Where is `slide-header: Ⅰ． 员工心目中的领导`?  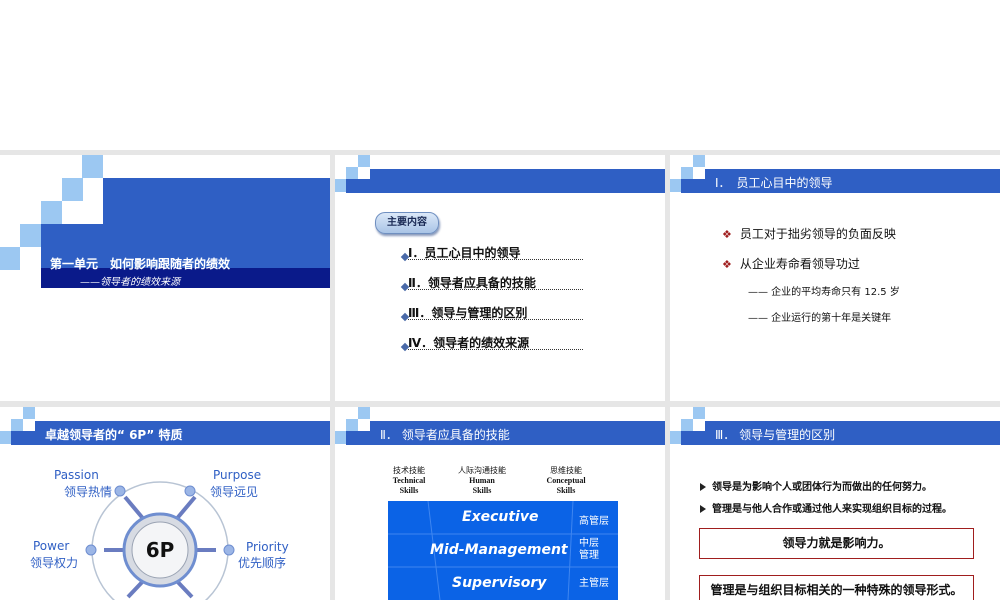 slide-header: Ⅰ． 员工心目中的领导 is located at coordinates (774, 183).